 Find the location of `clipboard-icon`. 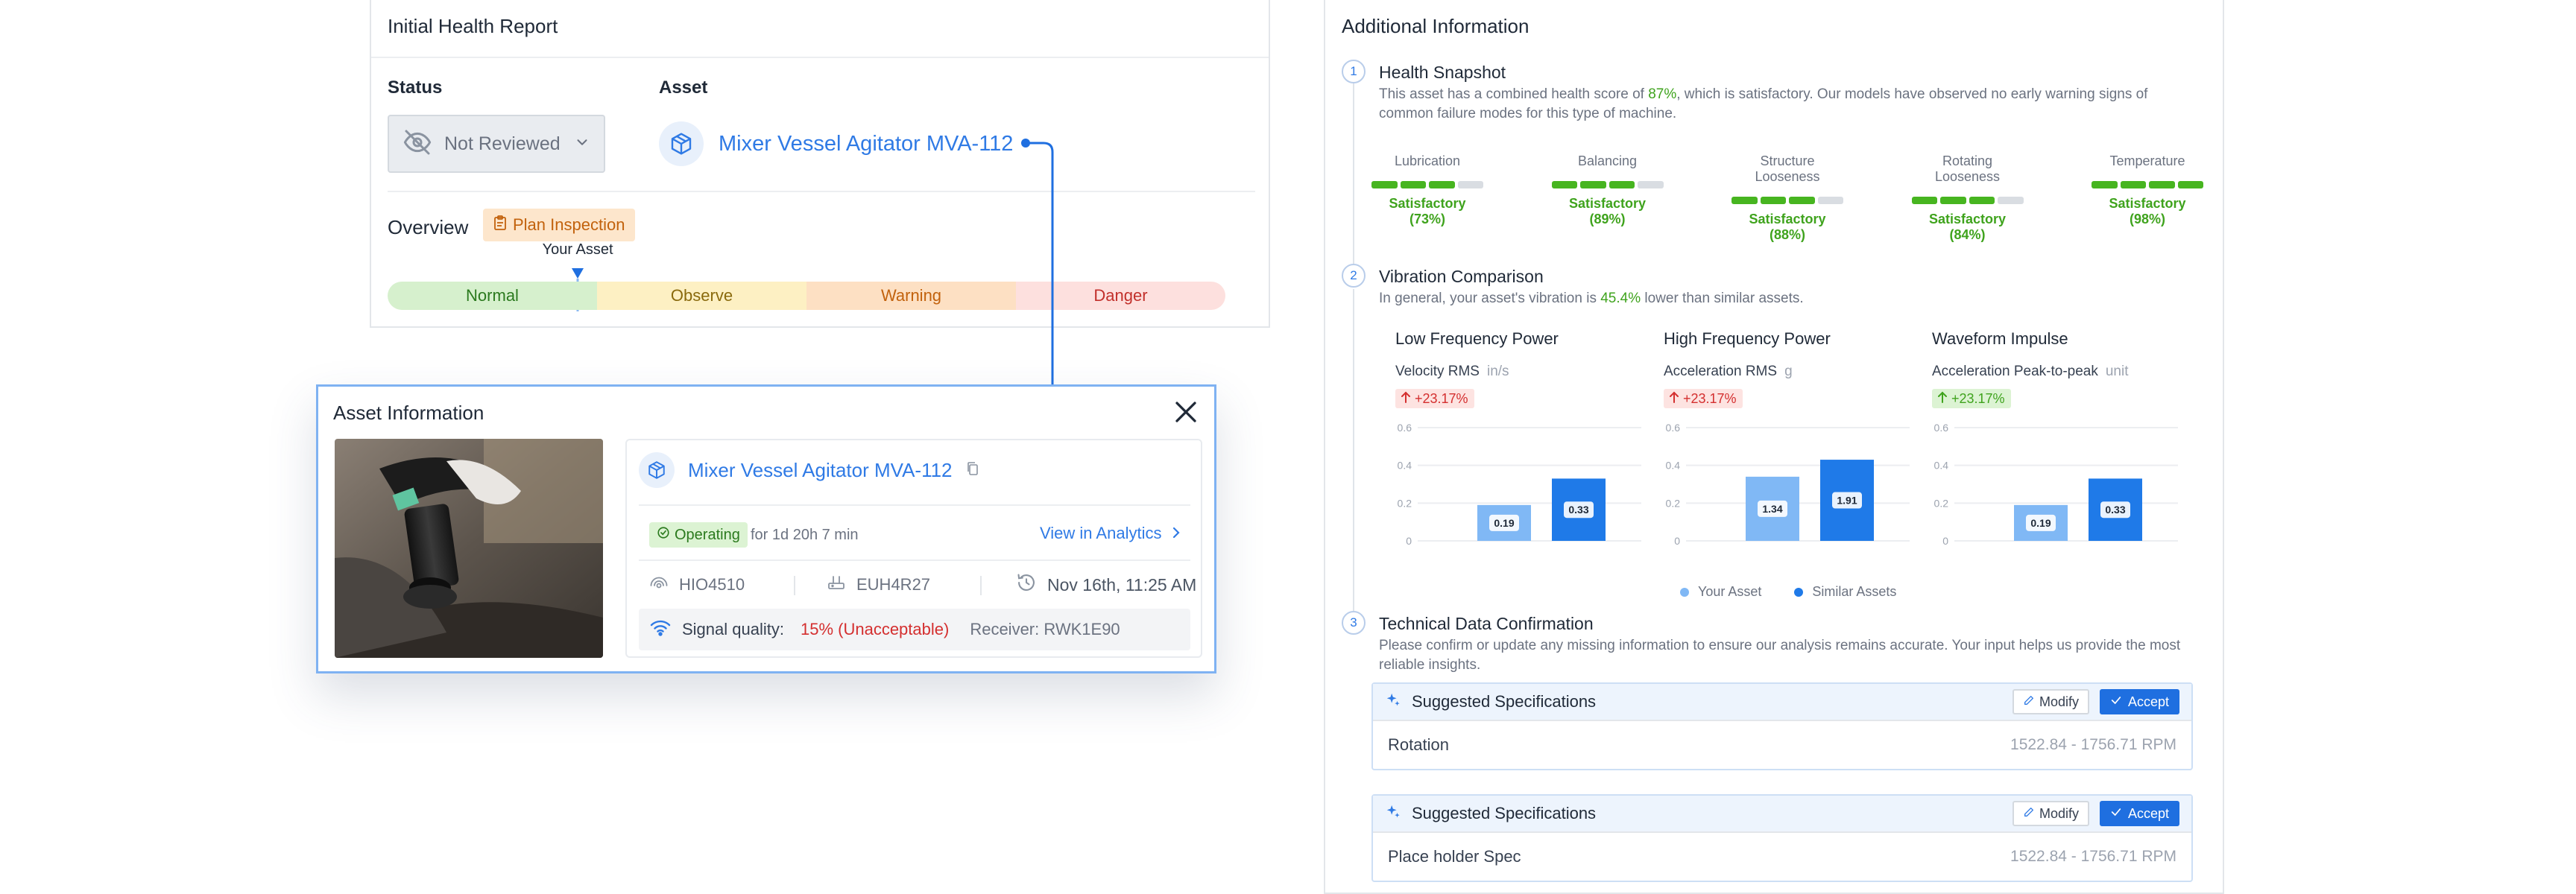

clipboard-icon is located at coordinates (500, 225).